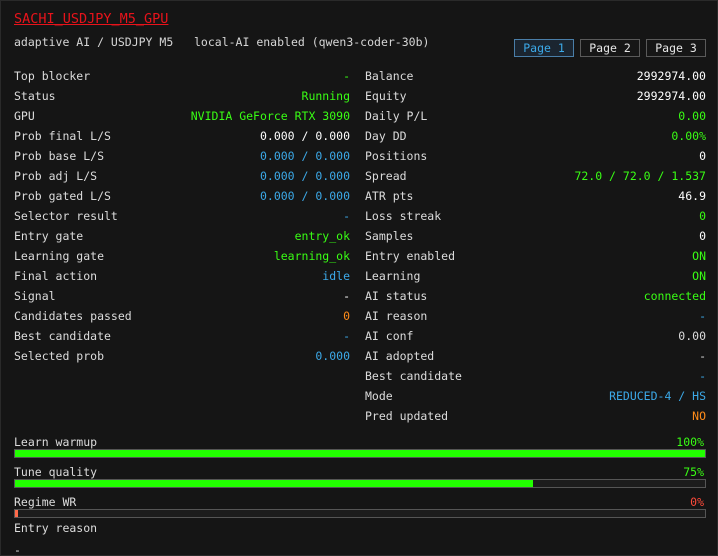 Image resolution: width=718 pixels, height=556 pixels. What do you see at coordinates (91, 19) in the screenshot?
I see `panel-title: SACHI_USDJPY_M5_GPU` at bounding box center [91, 19].